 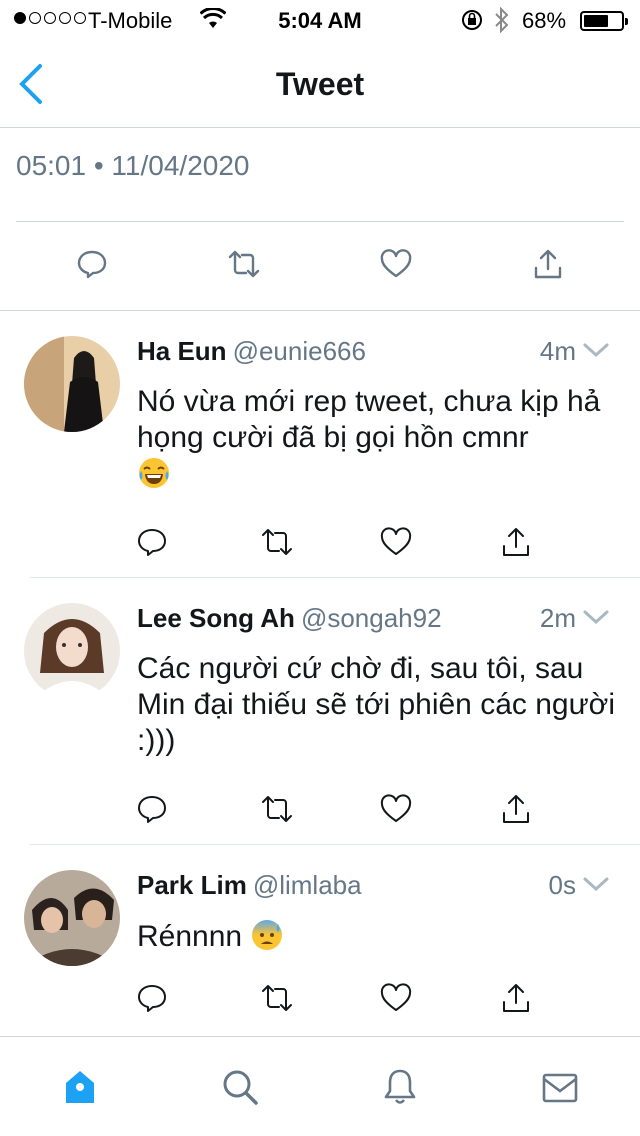 I want to click on reply-item: Park Lim @limlaba 0s Rénnnn, so click(x=320, y=950).